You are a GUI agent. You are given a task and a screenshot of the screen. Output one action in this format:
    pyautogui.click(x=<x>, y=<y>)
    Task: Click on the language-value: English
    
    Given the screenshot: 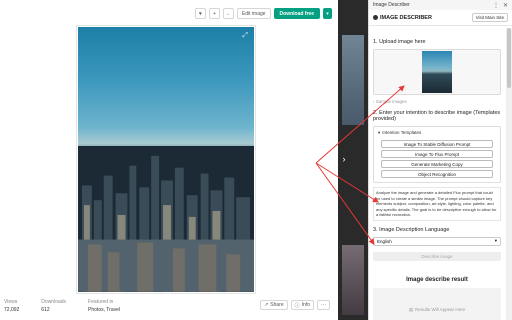 What is the action you would take?
    pyautogui.click(x=384, y=241)
    